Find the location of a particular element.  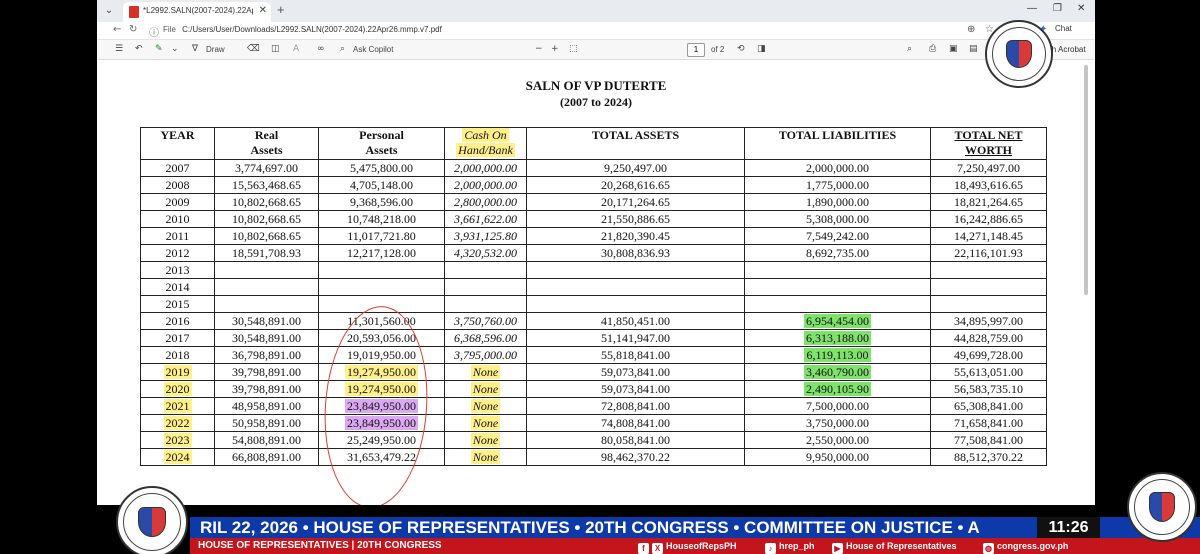

social-facebook-x: f X HouseofRepsPH is located at coordinates (687, 546).